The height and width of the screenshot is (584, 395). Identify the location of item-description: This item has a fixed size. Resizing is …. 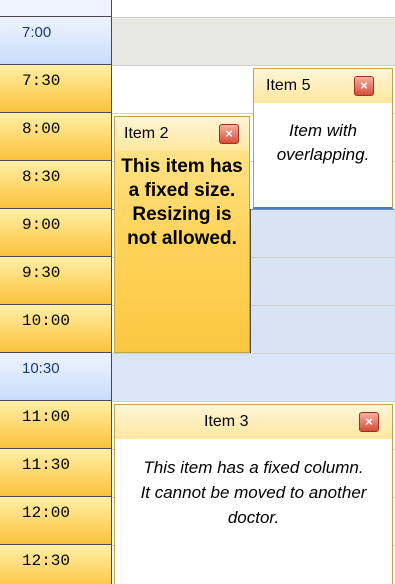
(182, 202).